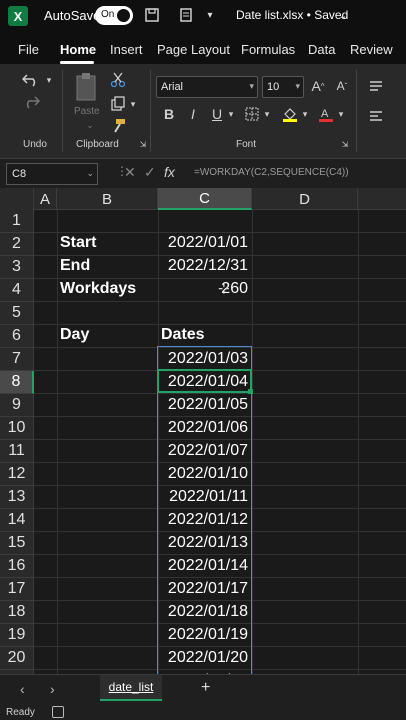 The image size is (406, 720). I want to click on date-cell: 2022/01/19, so click(204, 635).